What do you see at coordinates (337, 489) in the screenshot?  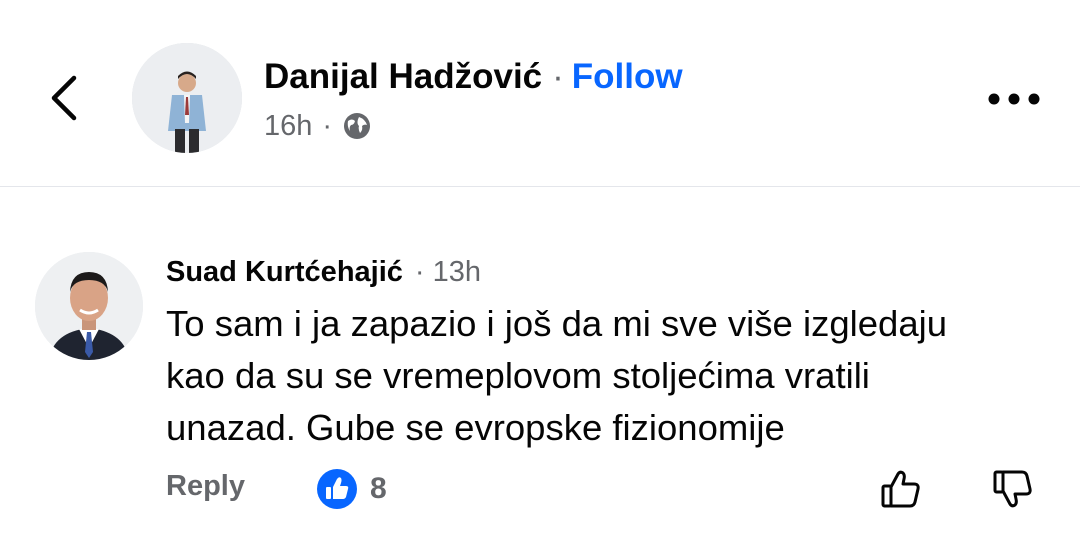 I see `like-reaction-icon` at bounding box center [337, 489].